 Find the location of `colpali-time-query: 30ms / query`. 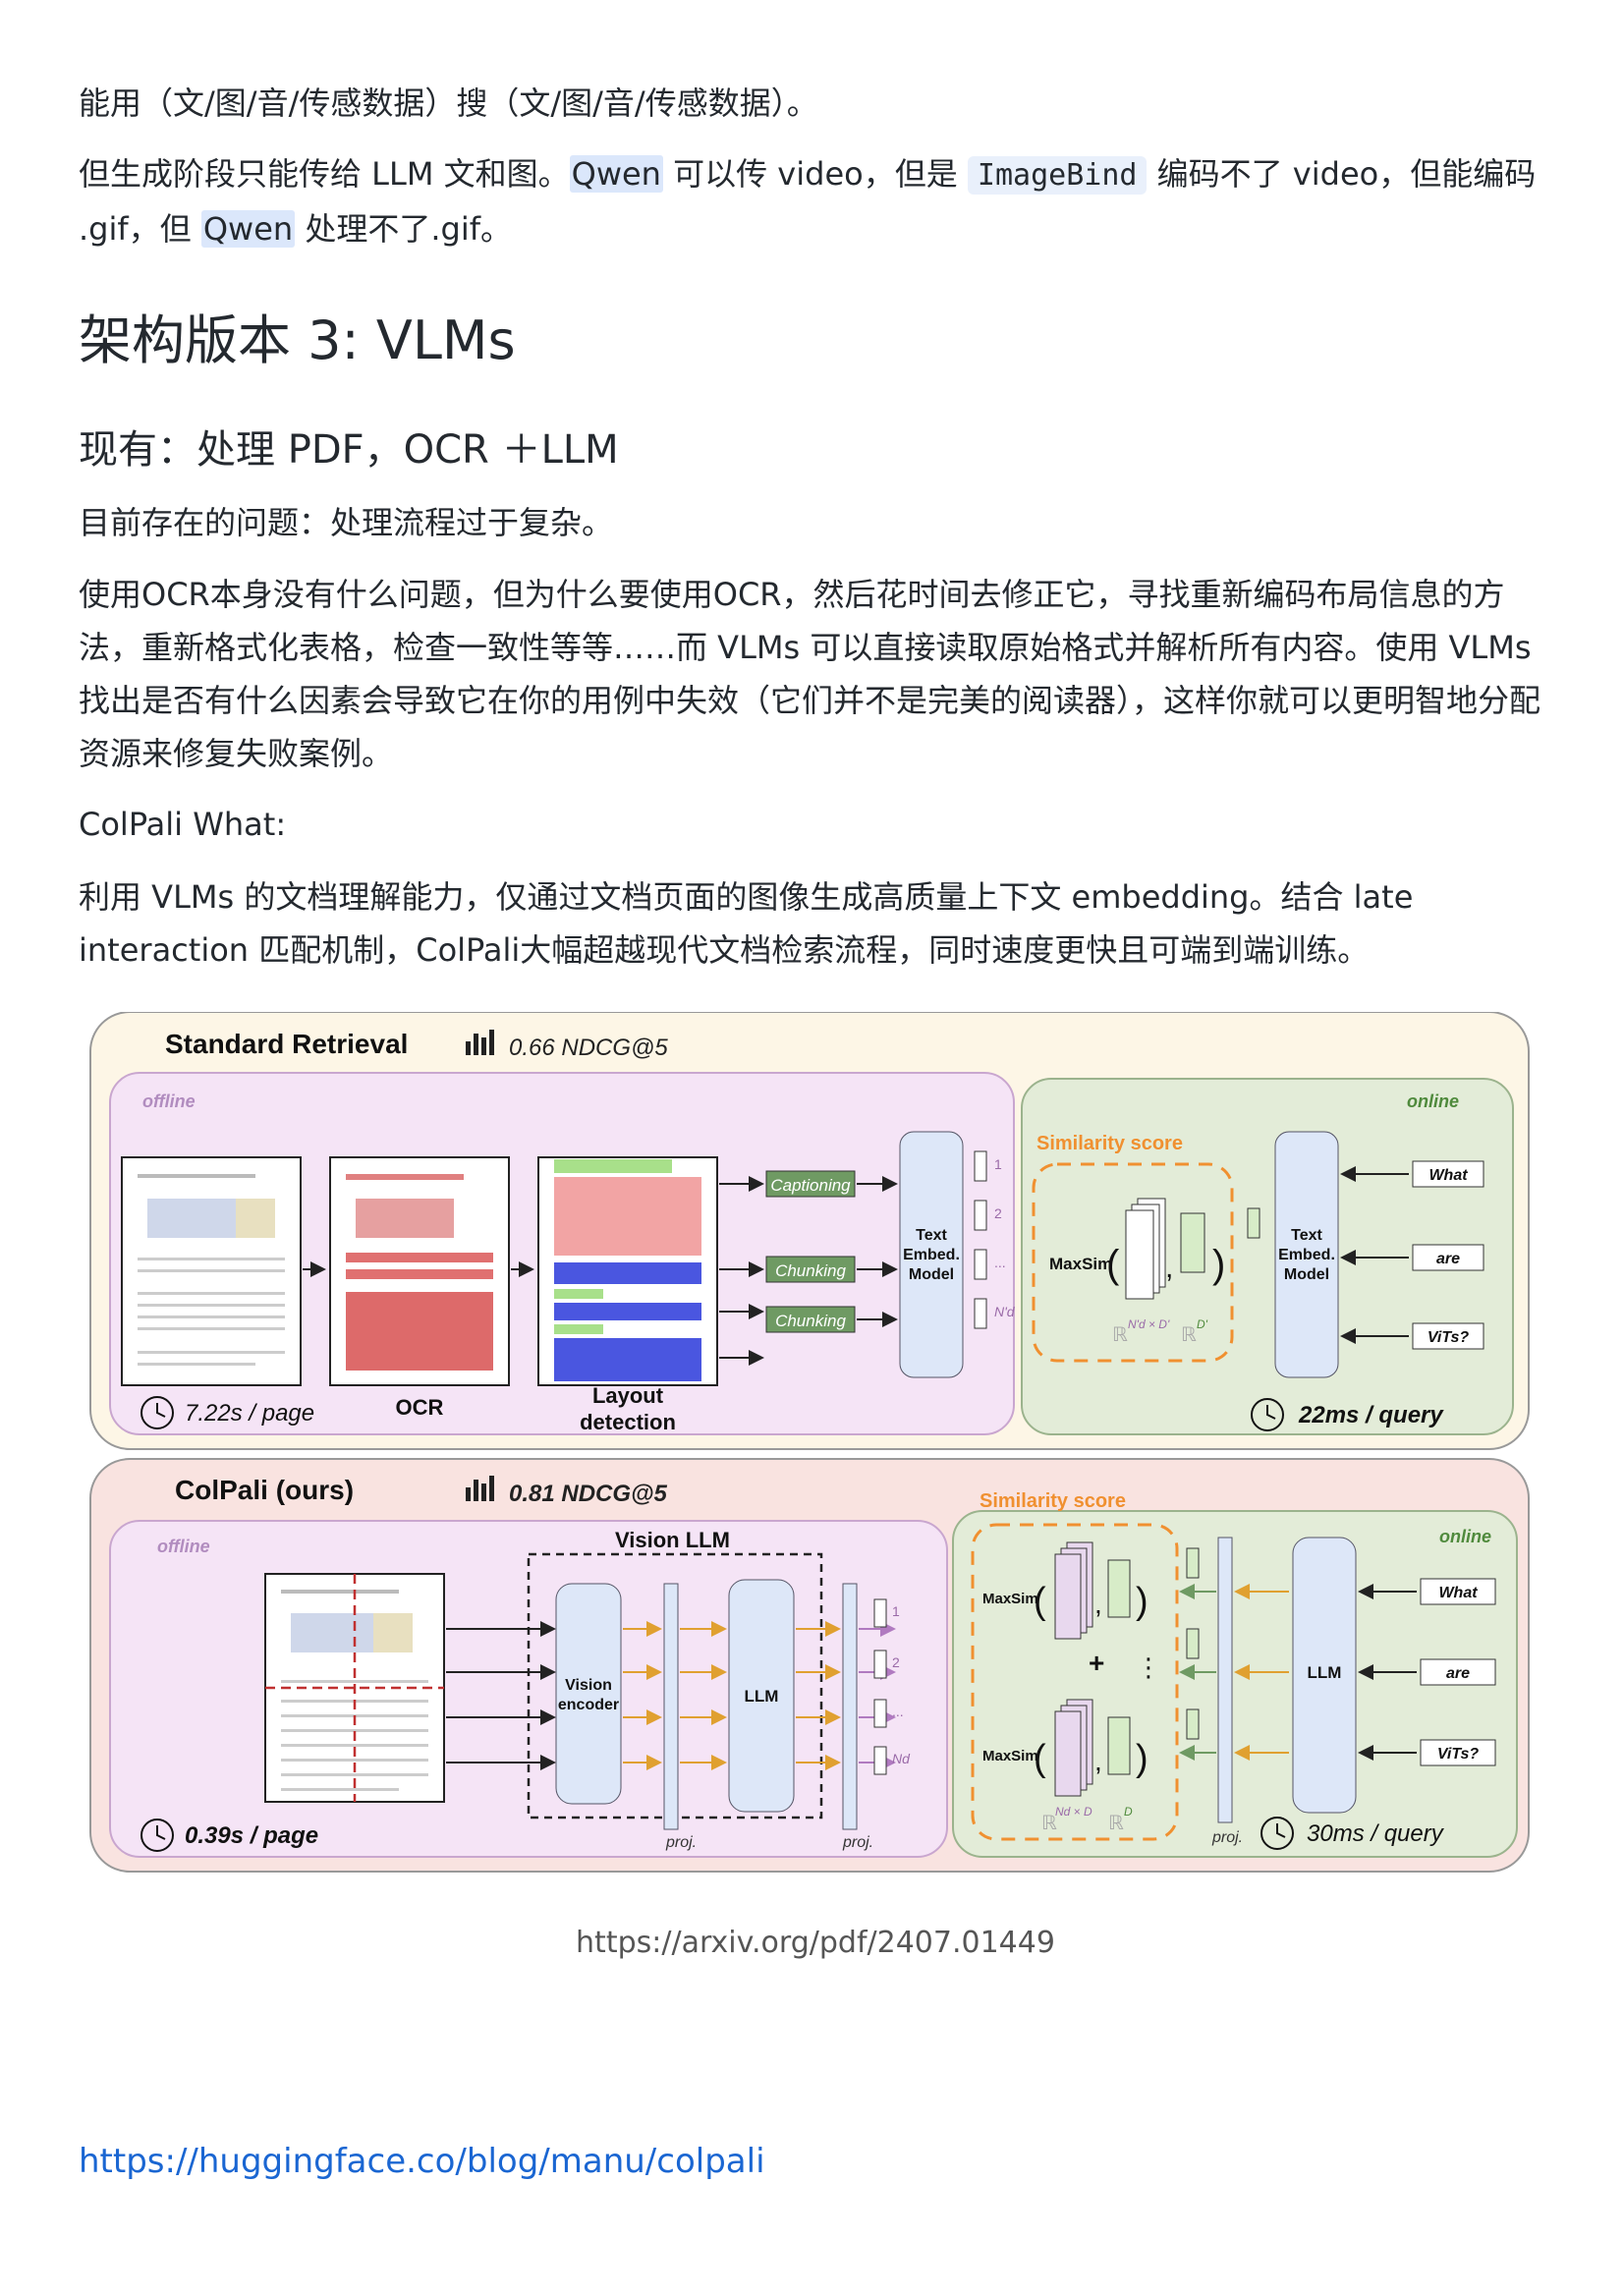

colpali-time-query: 30ms / query is located at coordinates (1376, 1834).